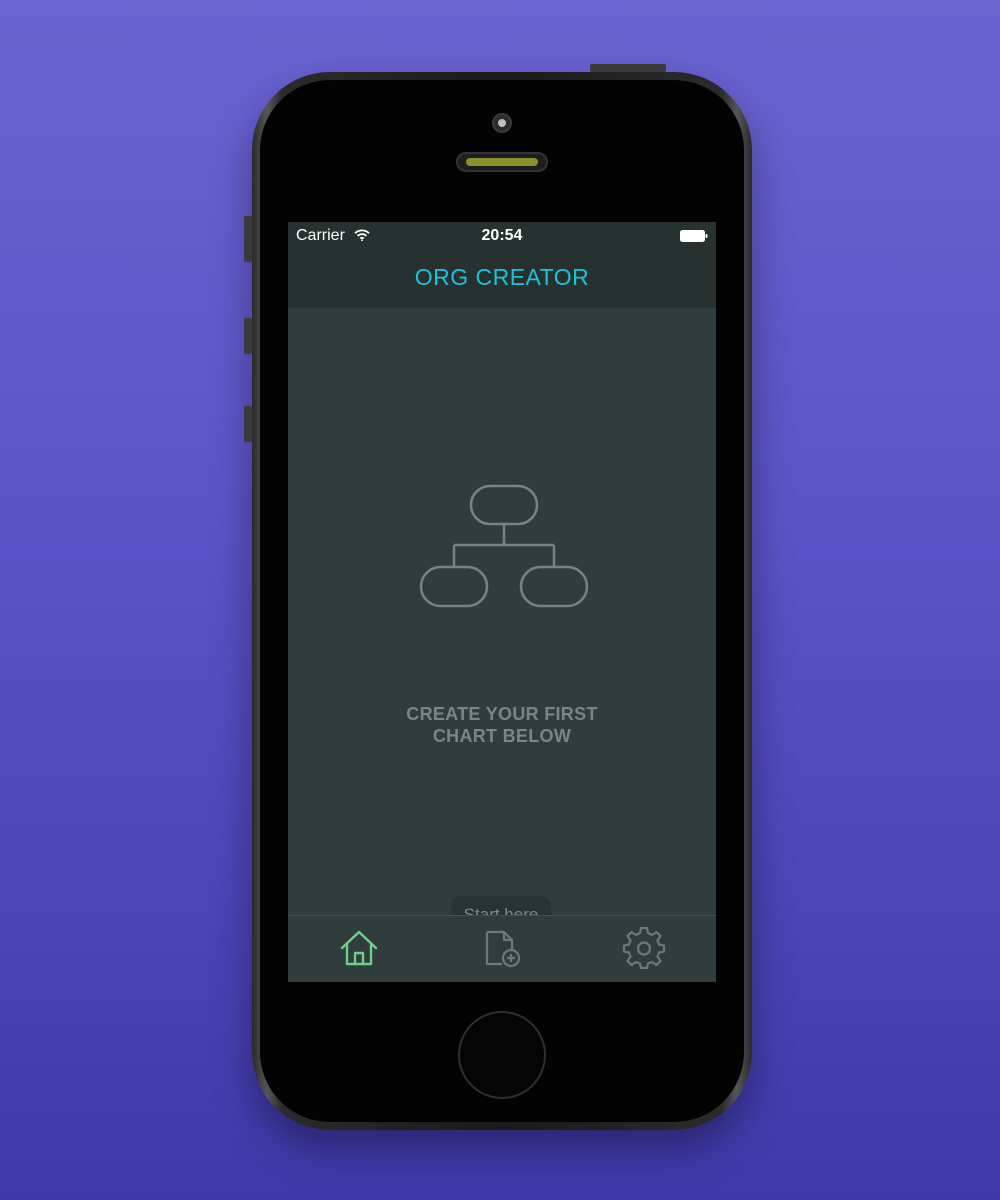 The image size is (1000, 1200). What do you see at coordinates (248, 239) in the screenshot?
I see `mute-switch` at bounding box center [248, 239].